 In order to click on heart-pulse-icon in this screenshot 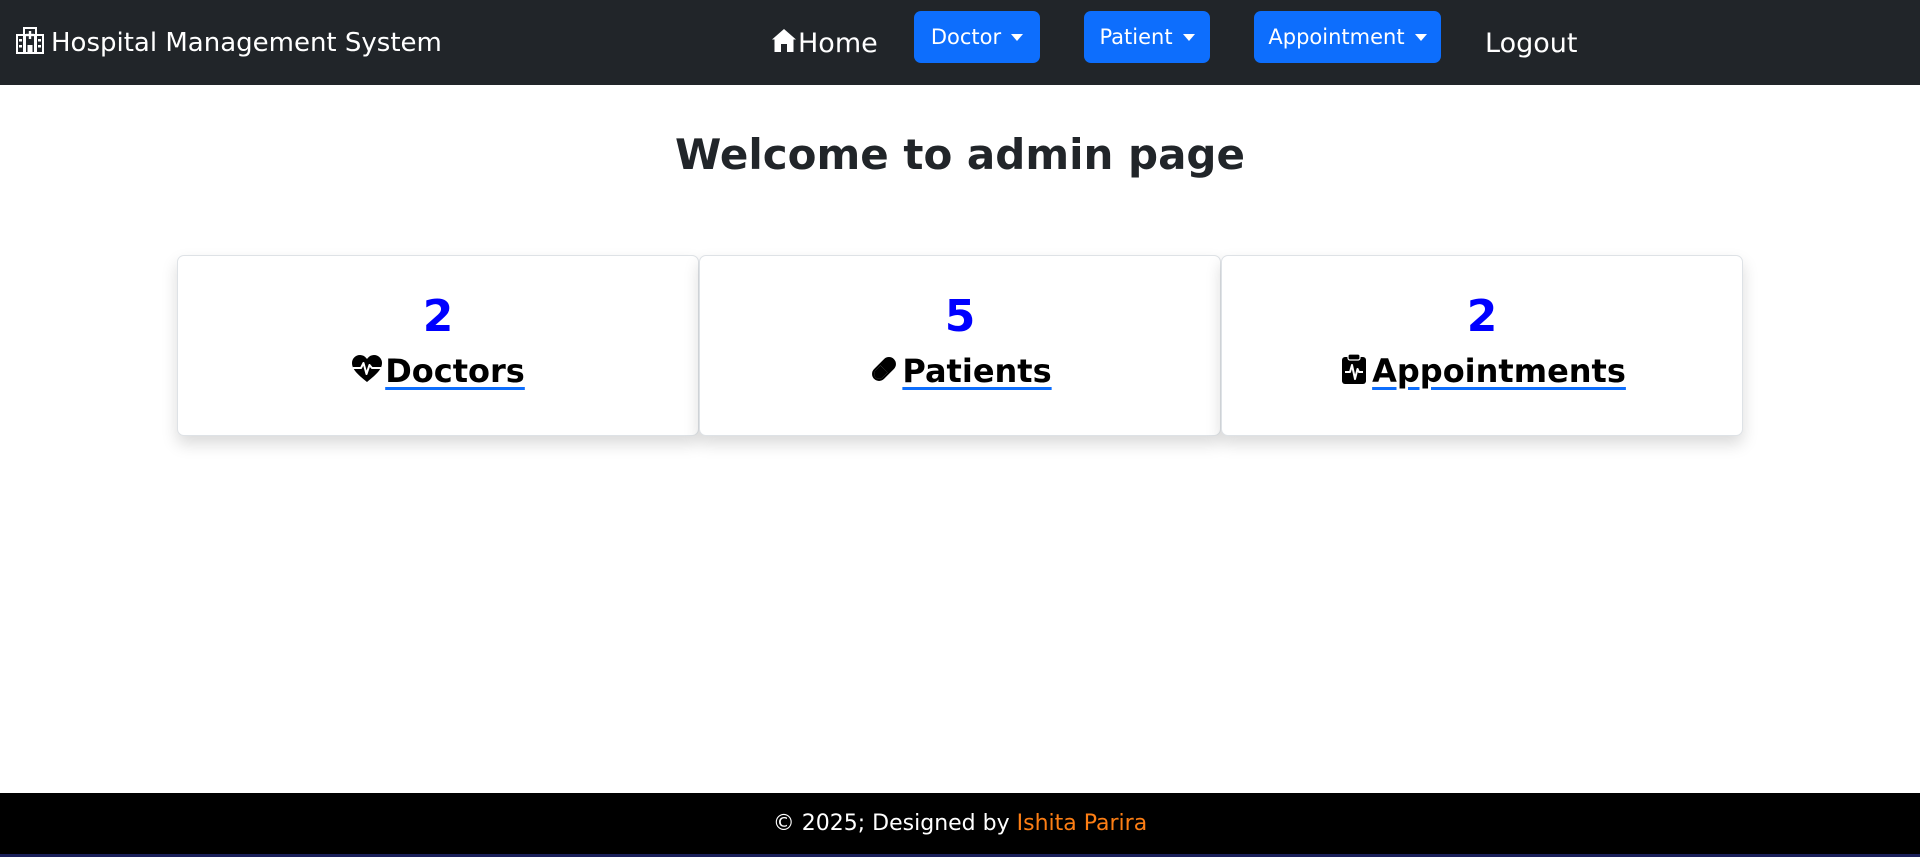, I will do `click(367, 371)`.